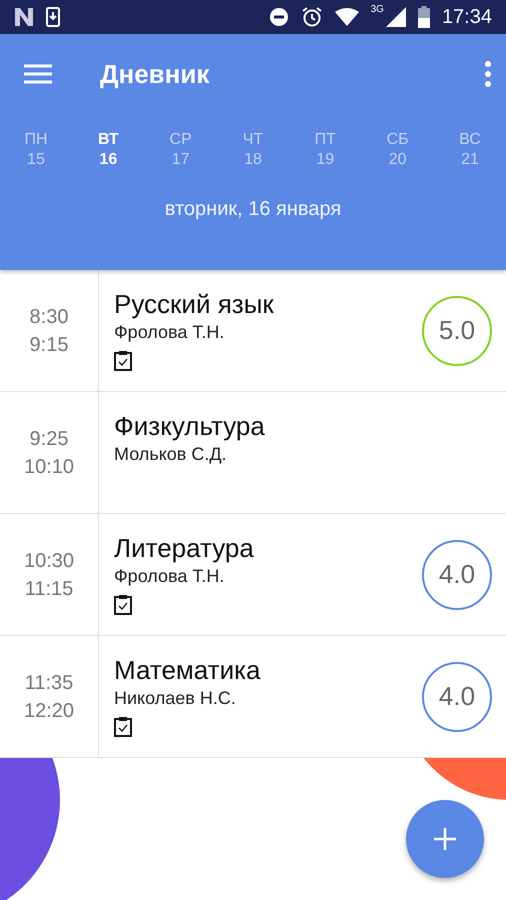 The image size is (506, 900). Describe the element at coordinates (49, 345) in the screenshot. I see `end-time: 9:15` at that location.